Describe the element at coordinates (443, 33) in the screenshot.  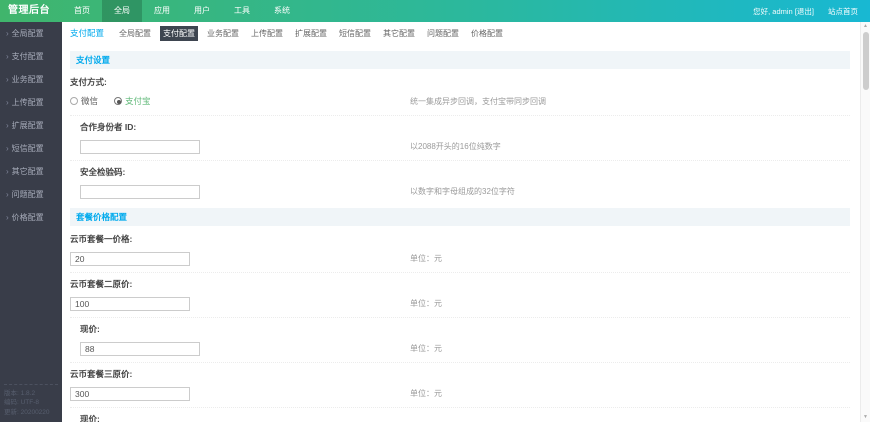
I see `tab: 问题配置` at that location.